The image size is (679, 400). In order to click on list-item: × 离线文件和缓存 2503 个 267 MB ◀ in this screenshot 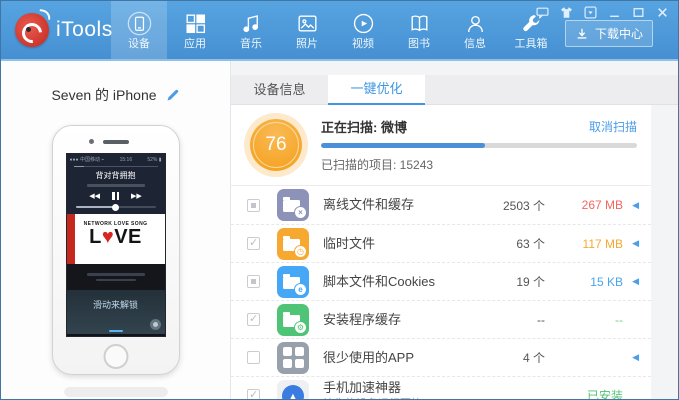, I will do `click(441, 205)`.